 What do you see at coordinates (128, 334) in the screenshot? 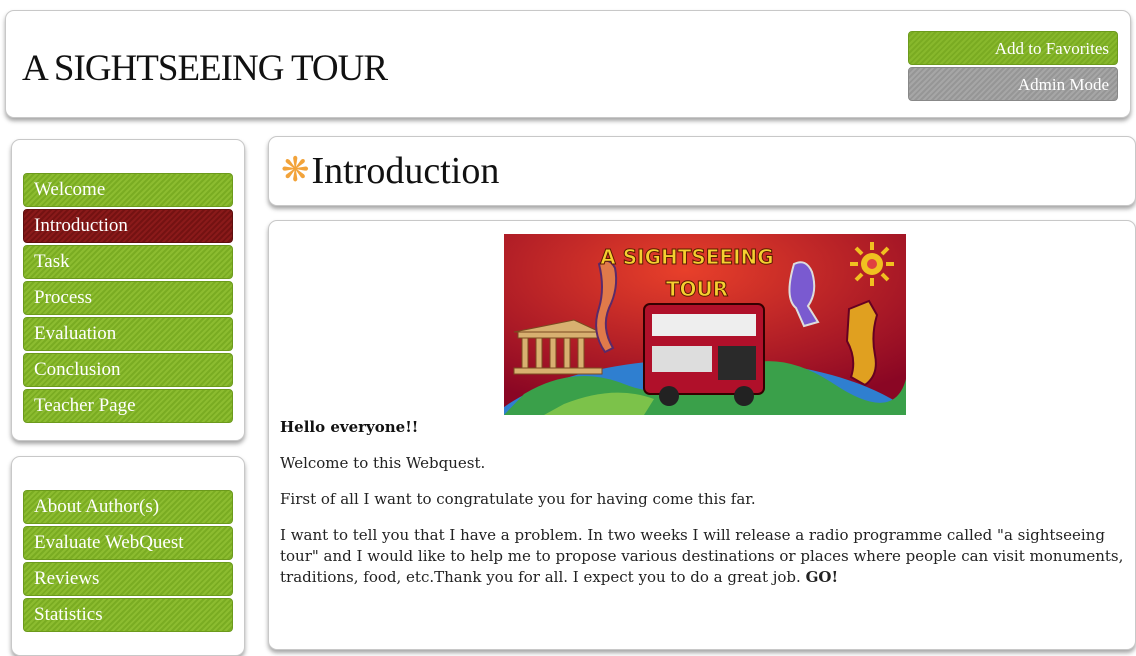
I see `nav-item-evaluation: Evaluation` at bounding box center [128, 334].